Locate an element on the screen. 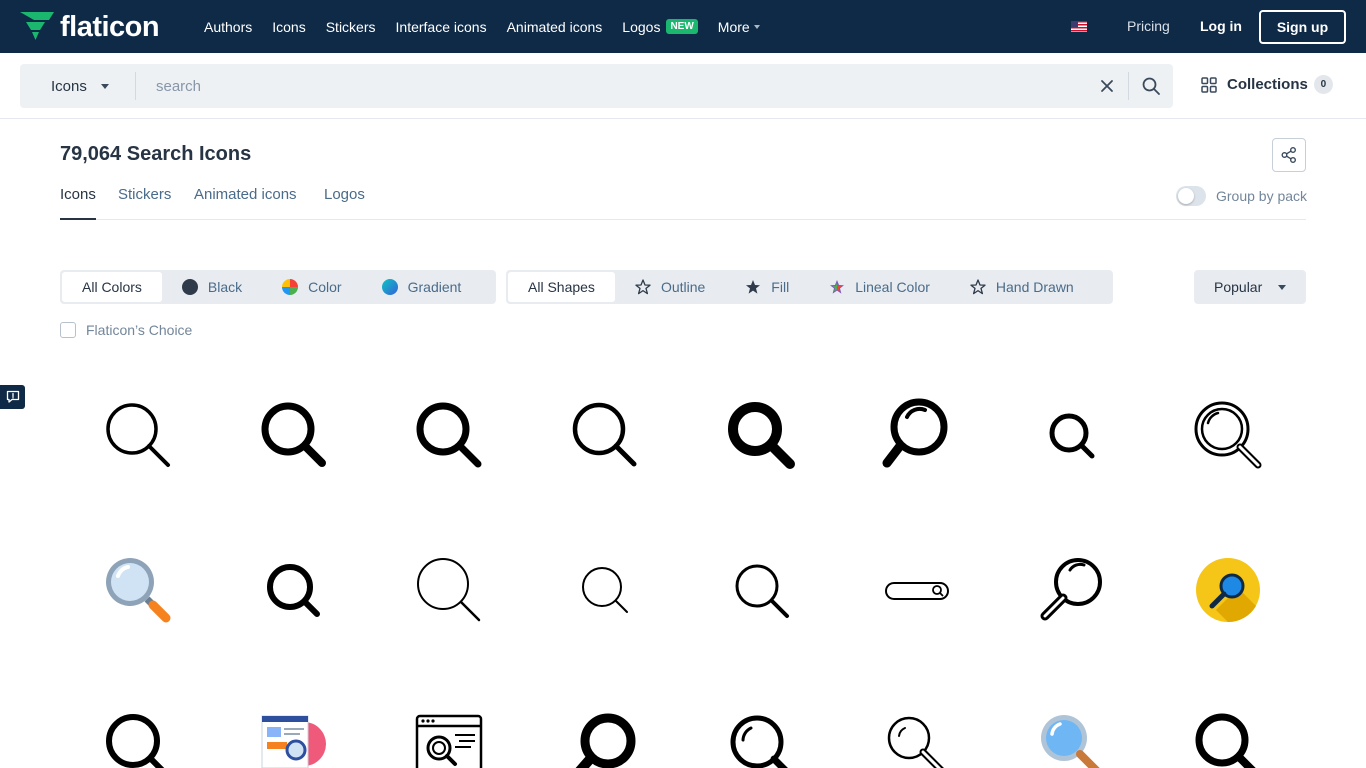 This screenshot has width=1366, height=768. star-outline-icon is located at coordinates (643, 287).